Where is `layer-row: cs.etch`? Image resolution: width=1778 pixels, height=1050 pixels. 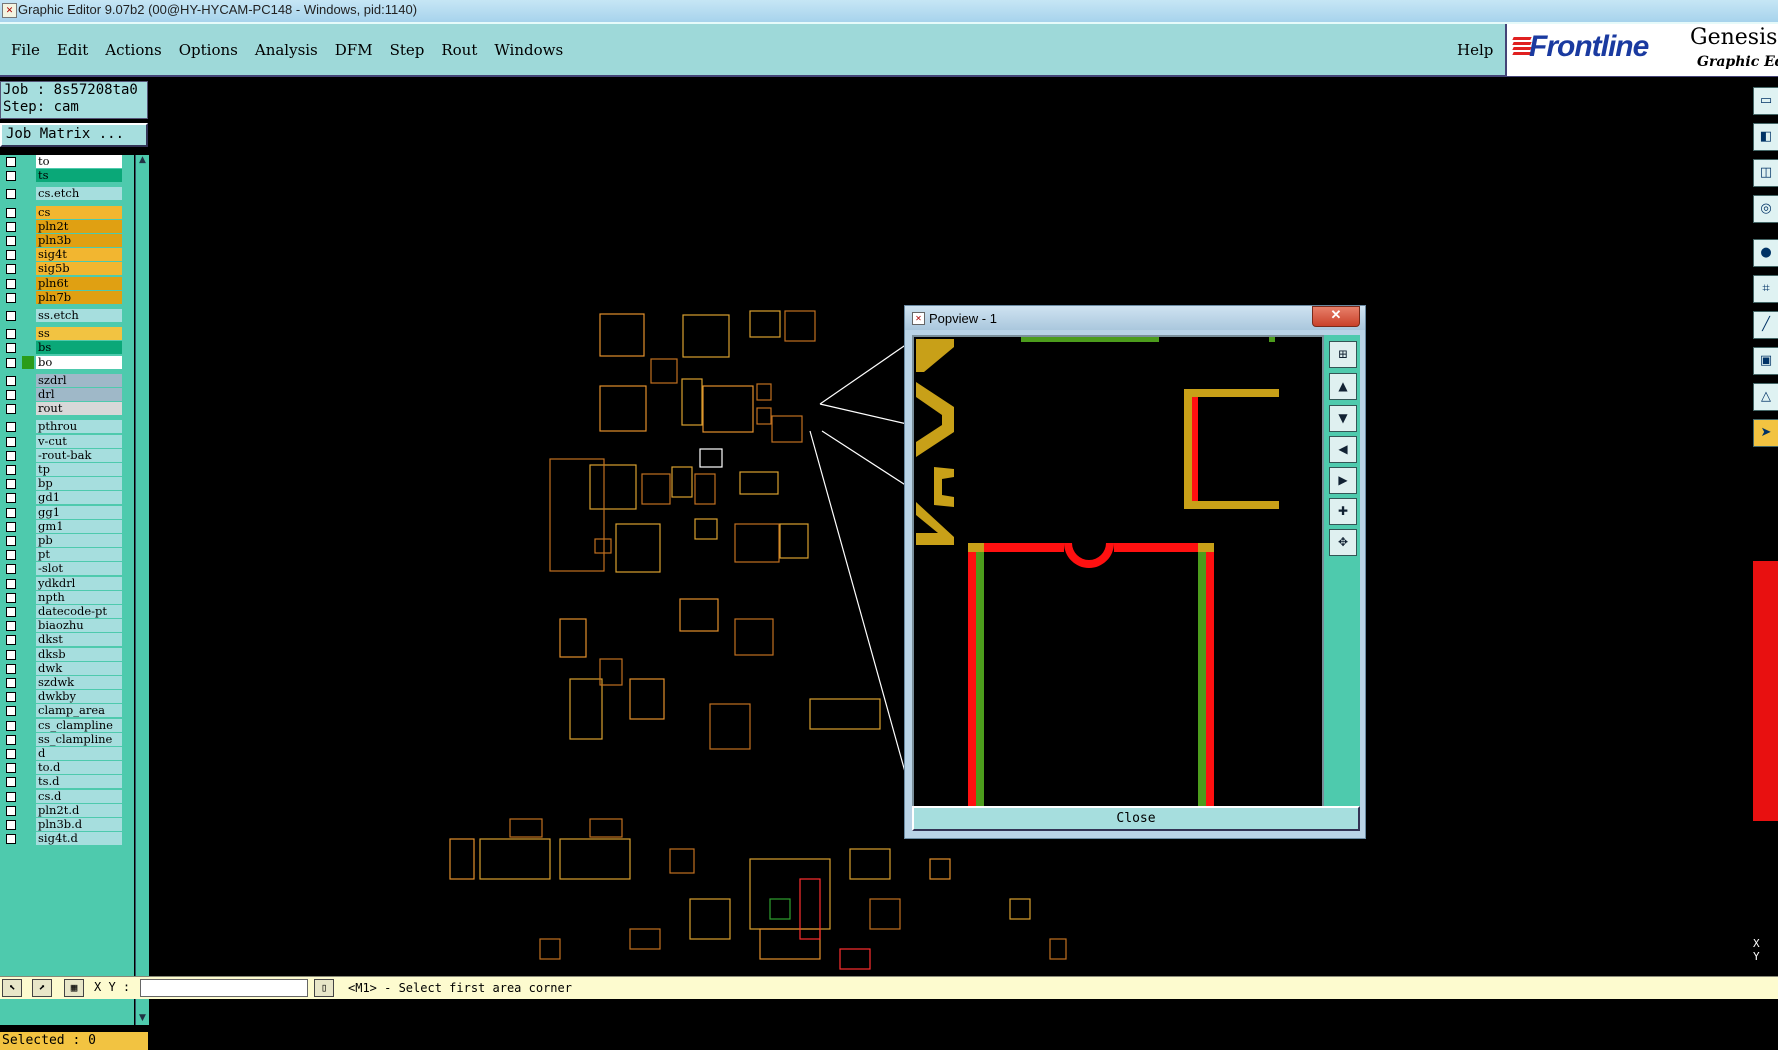 layer-row: cs.etch is located at coordinates (67, 194).